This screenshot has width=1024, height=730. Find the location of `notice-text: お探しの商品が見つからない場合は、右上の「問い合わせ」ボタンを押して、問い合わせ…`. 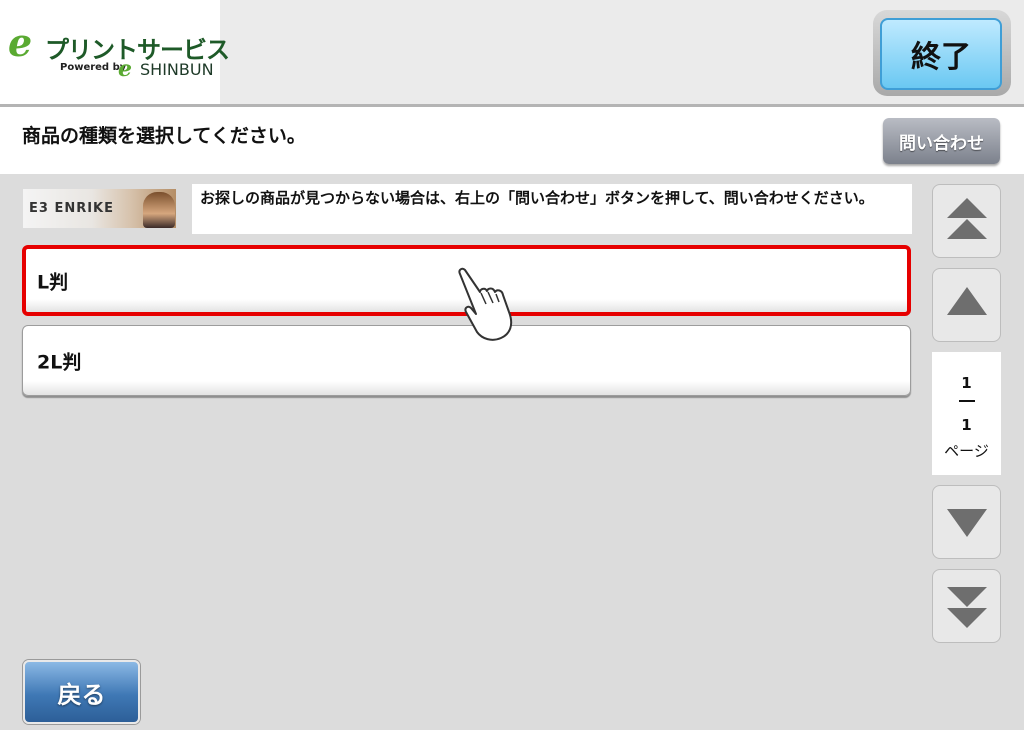

notice-text: お探しの商品が見つからない場合は、右上の「問い合わせ」ボタンを押して、問い合わせ… is located at coordinates (552, 209).